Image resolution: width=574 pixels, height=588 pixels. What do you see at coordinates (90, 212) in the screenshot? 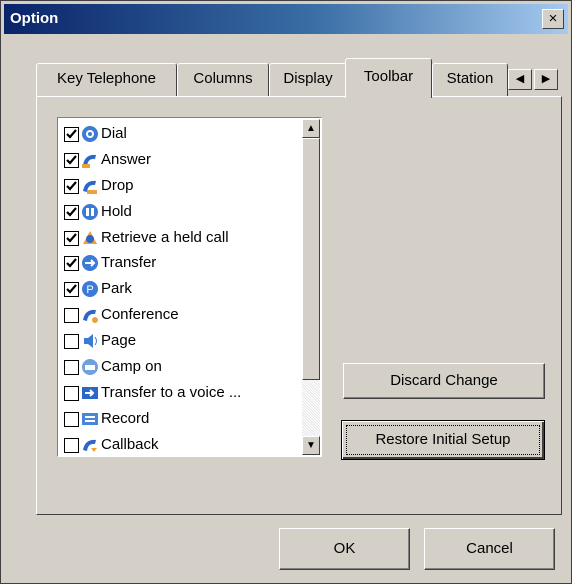
I see `hold-icon` at bounding box center [90, 212].